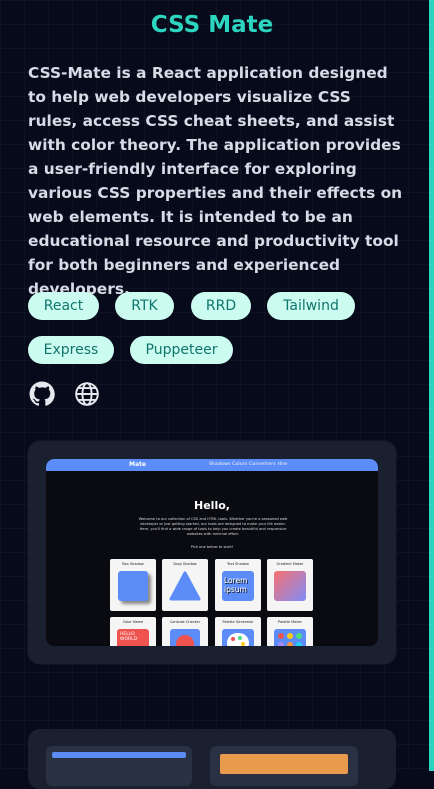 The image size is (434, 789). I want to click on accent-edge-bar, so click(431, 385).